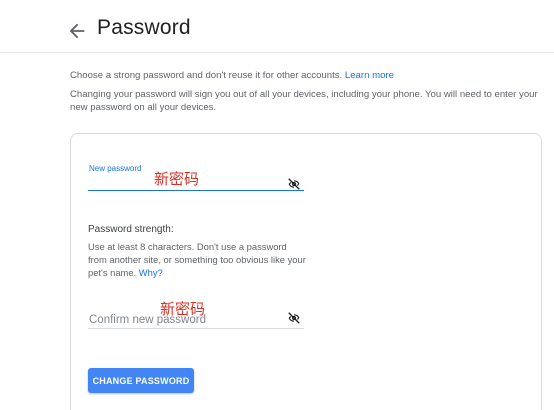  Describe the element at coordinates (177, 179) in the screenshot. I see `new-password-value: 新密码` at that location.